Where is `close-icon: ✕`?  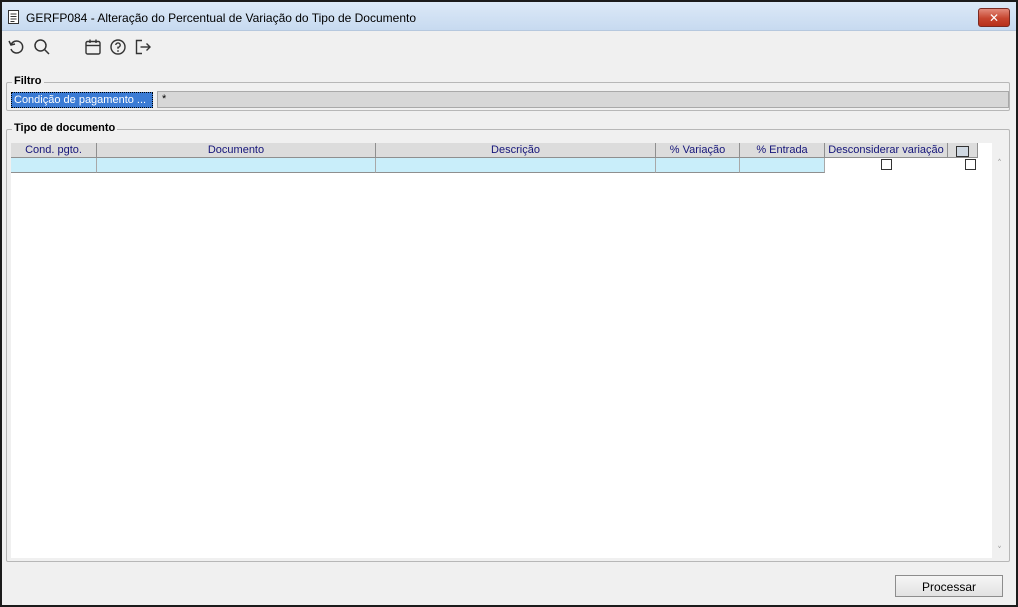 close-icon: ✕ is located at coordinates (994, 17).